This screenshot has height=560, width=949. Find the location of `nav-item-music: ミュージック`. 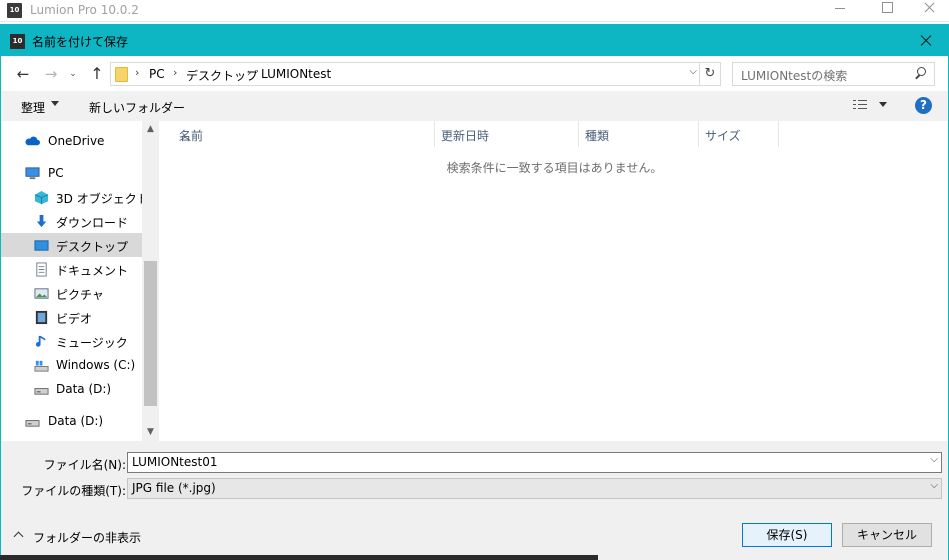

nav-item-music: ミュージック is located at coordinates (71, 341).